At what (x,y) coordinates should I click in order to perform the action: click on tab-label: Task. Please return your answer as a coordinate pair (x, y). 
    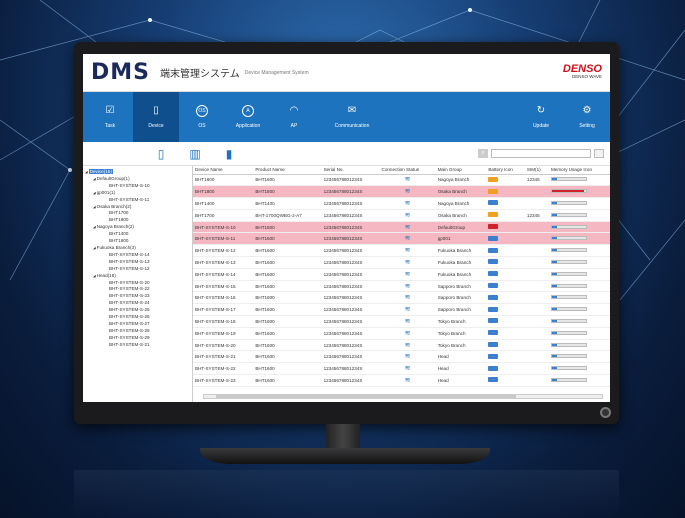
    Looking at the image, I should click on (110, 126).